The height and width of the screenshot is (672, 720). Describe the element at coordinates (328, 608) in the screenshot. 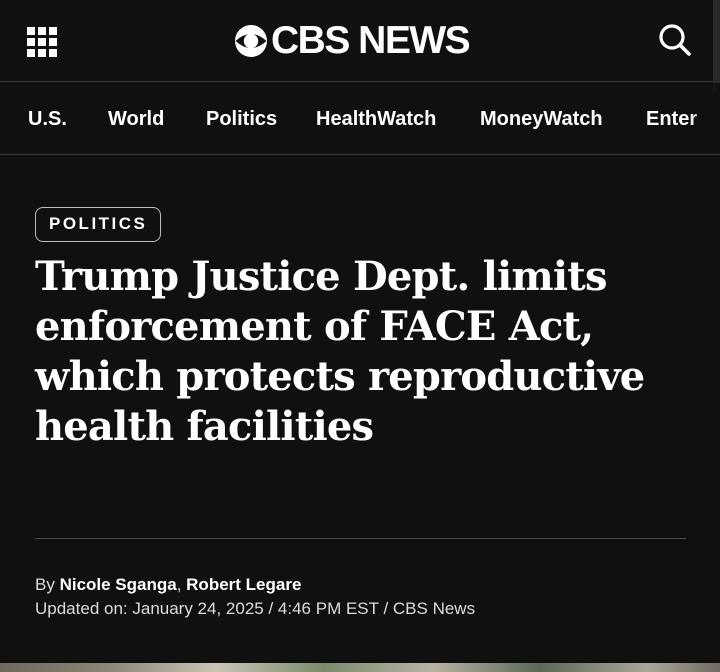

I see `updated-time: 4:46 PM EST` at that location.